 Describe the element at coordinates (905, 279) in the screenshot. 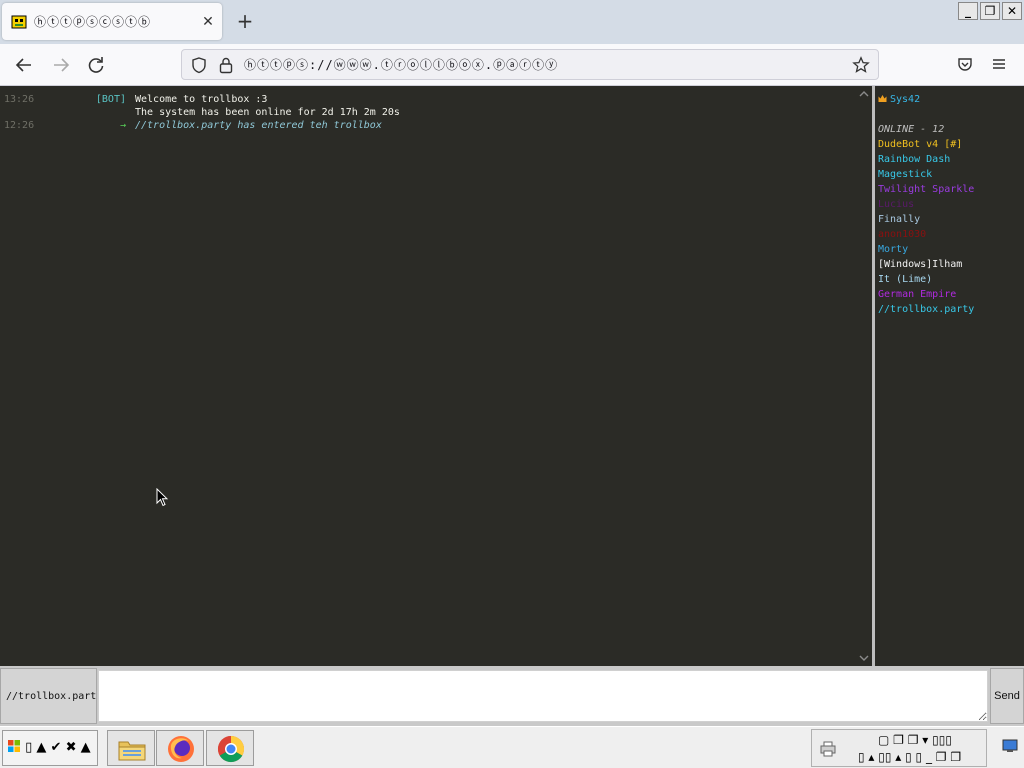

I see `user-list-item: It (Lime)` at that location.